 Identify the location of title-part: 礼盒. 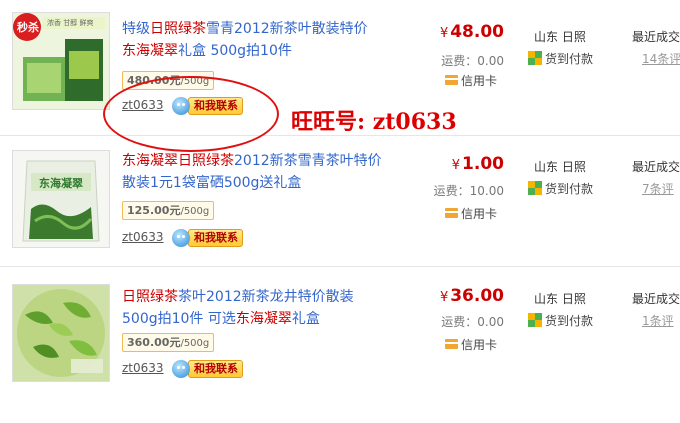
(305, 319).